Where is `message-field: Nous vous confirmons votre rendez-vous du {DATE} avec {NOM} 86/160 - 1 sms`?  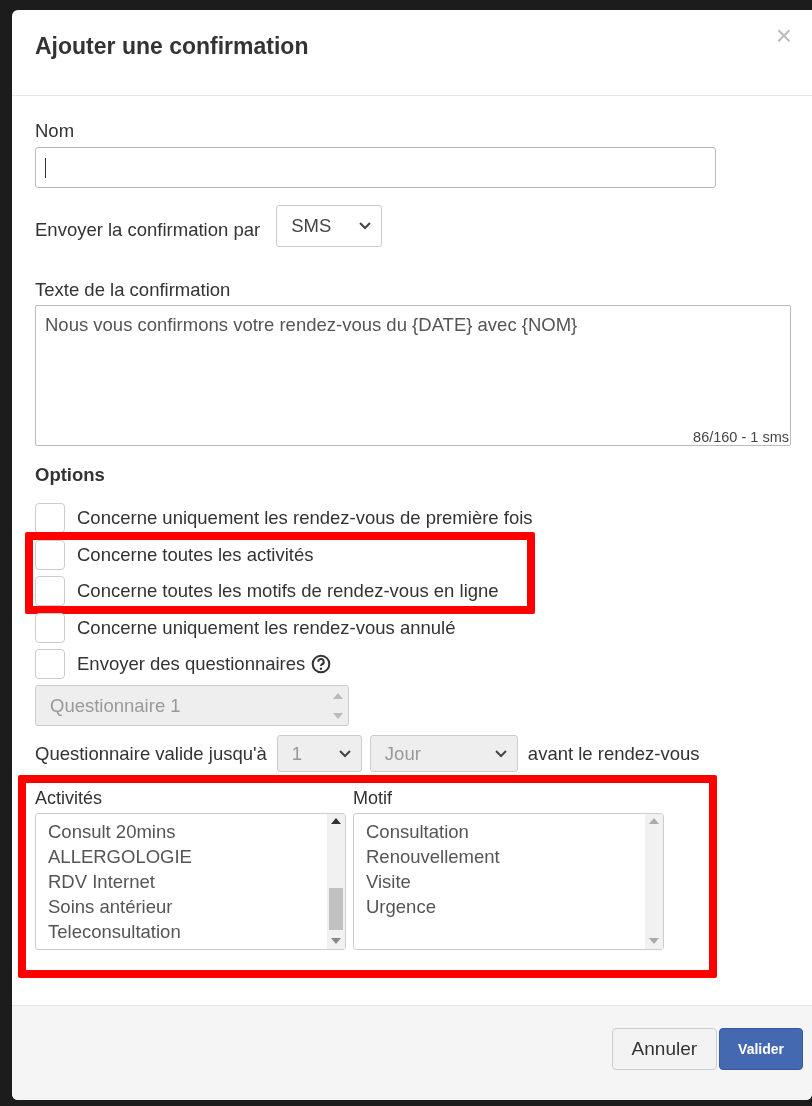 message-field: Nous vous confirmons votre rendez-vous du {DATE} avec {NOM} 86/160 - 1 sms is located at coordinates (413, 375).